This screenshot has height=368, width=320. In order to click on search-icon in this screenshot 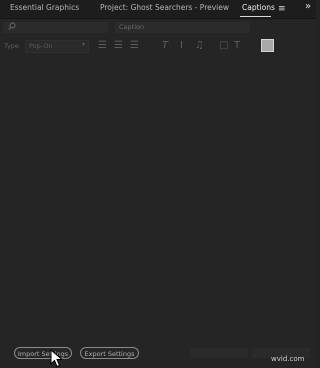, I will do `click(12, 27)`.